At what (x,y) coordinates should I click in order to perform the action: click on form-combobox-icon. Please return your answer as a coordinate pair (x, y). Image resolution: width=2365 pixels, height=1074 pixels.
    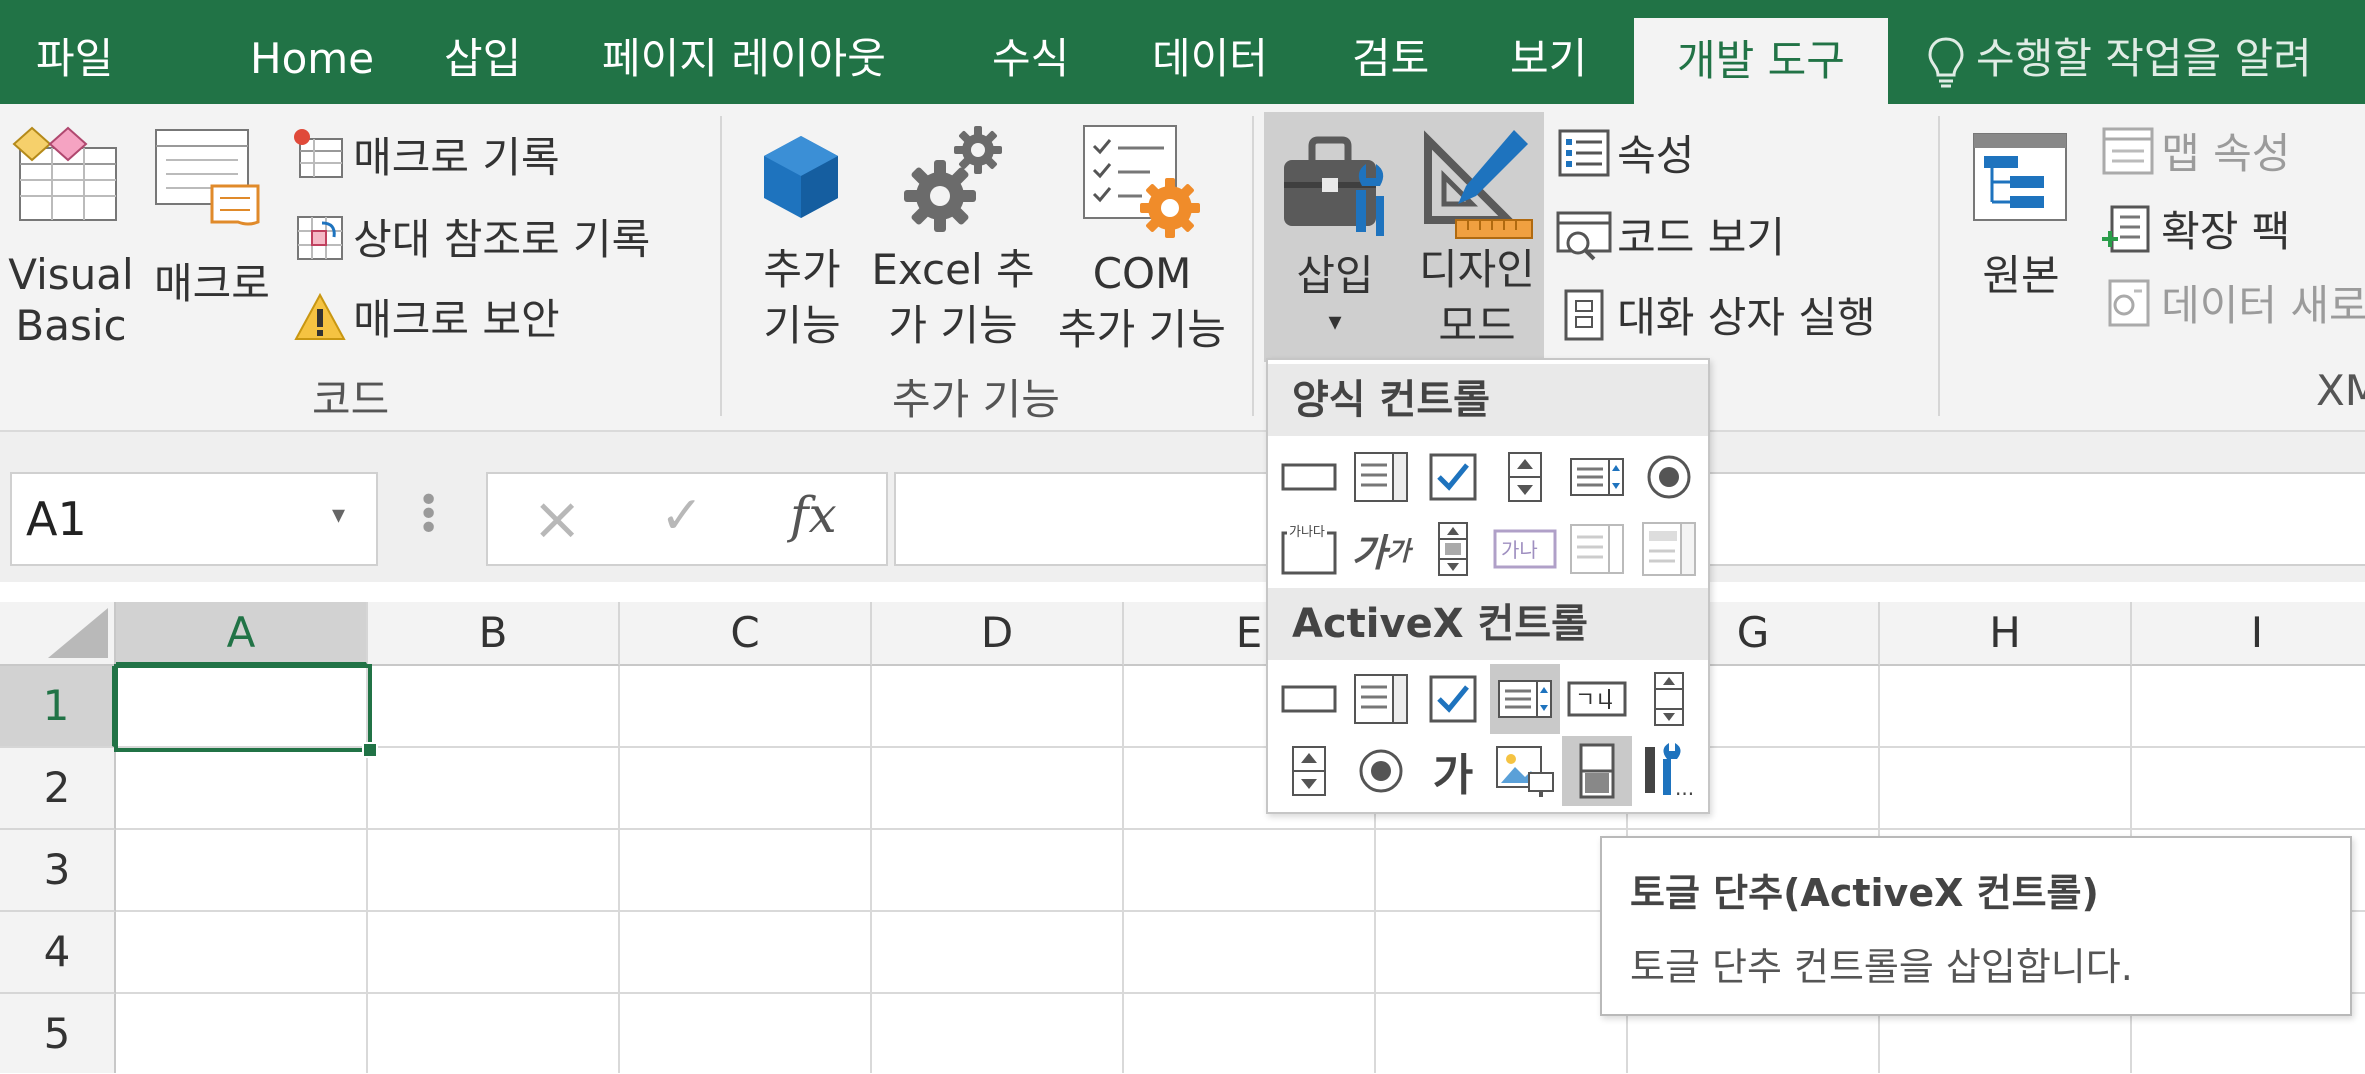
    Looking at the image, I should click on (1381, 477).